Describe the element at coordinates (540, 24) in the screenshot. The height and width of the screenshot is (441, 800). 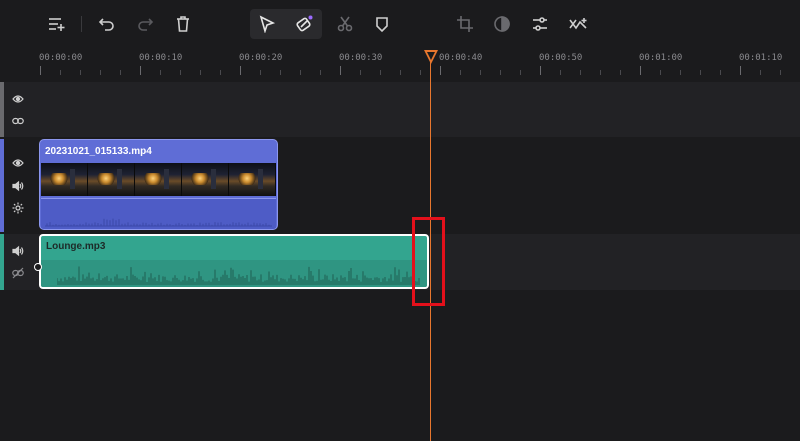
I see `adjust-icon` at that location.